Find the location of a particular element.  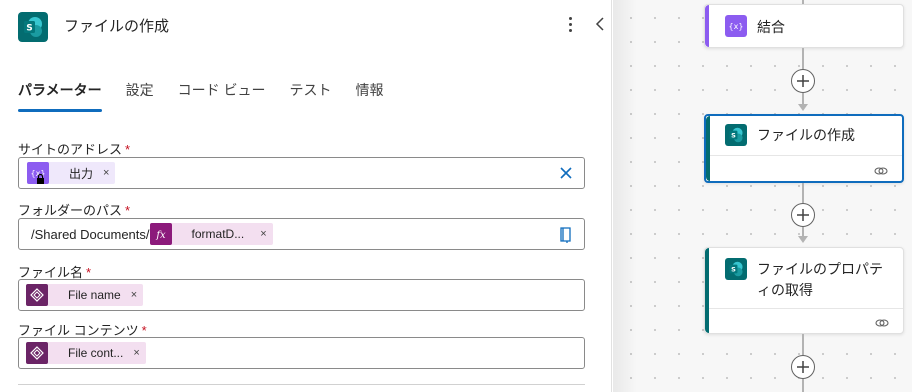

tab-parameters: パラメーター is located at coordinates (60, 96).